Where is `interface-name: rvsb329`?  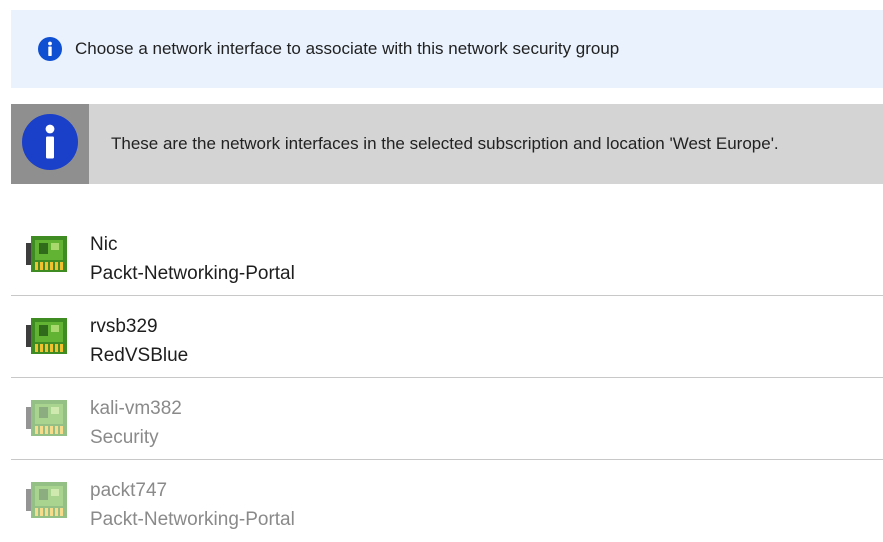 interface-name: rvsb329 is located at coordinates (124, 326).